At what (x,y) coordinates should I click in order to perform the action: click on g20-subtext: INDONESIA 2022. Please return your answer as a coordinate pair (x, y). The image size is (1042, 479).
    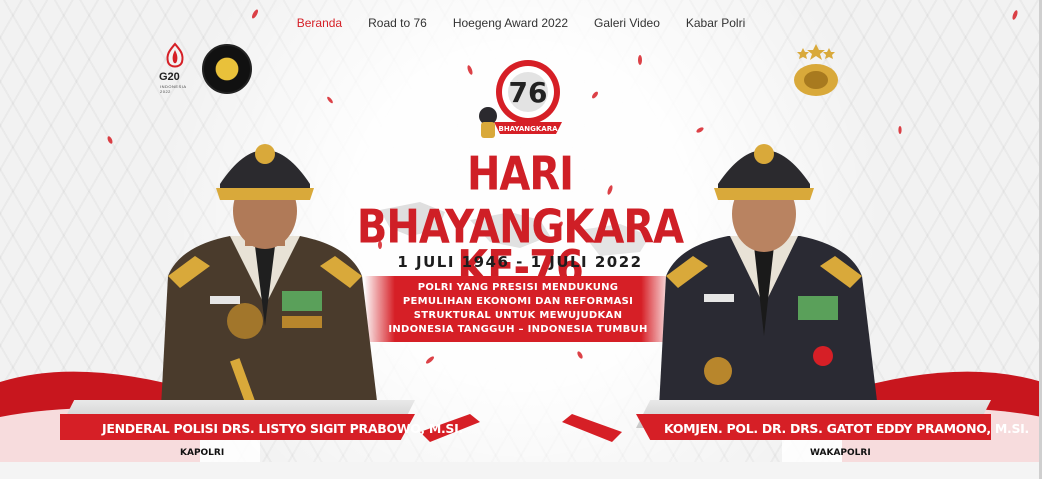
    Looking at the image, I should click on (173, 89).